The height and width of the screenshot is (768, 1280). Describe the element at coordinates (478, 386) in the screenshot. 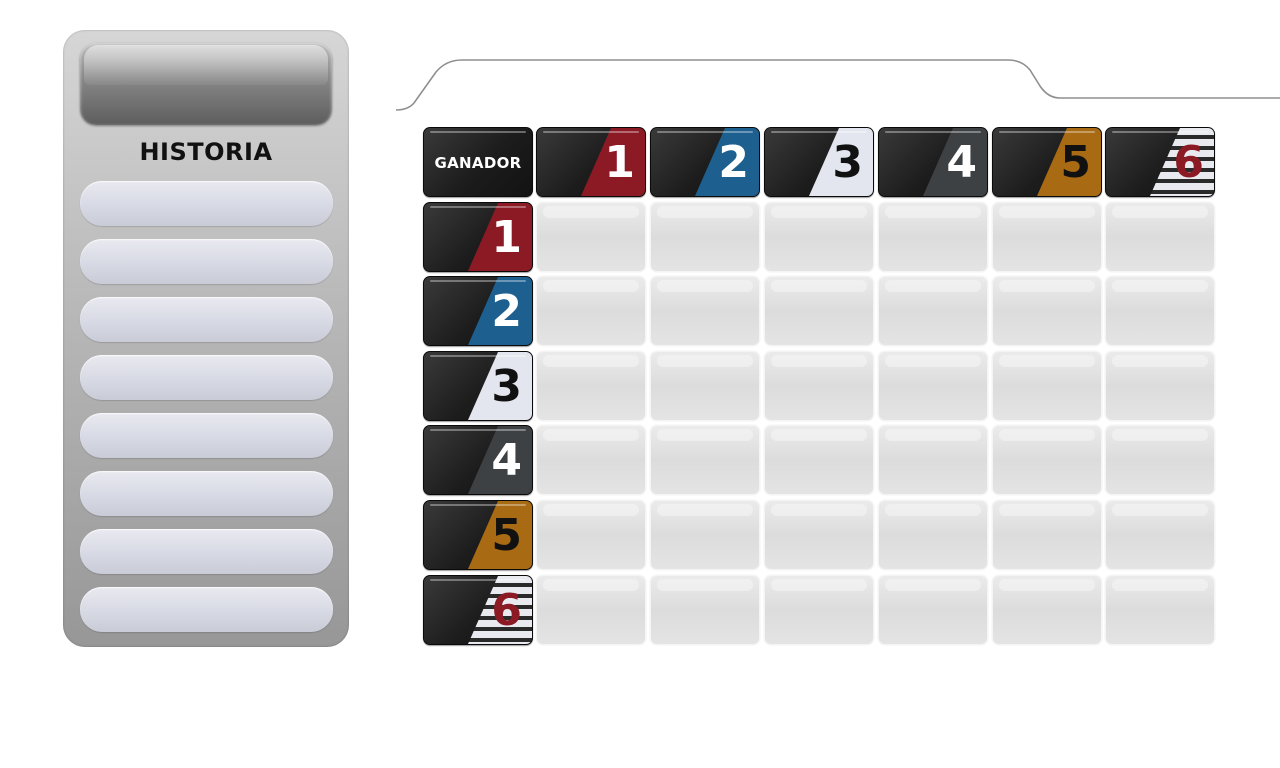

I see `row-horse-3-tile: 3` at that location.